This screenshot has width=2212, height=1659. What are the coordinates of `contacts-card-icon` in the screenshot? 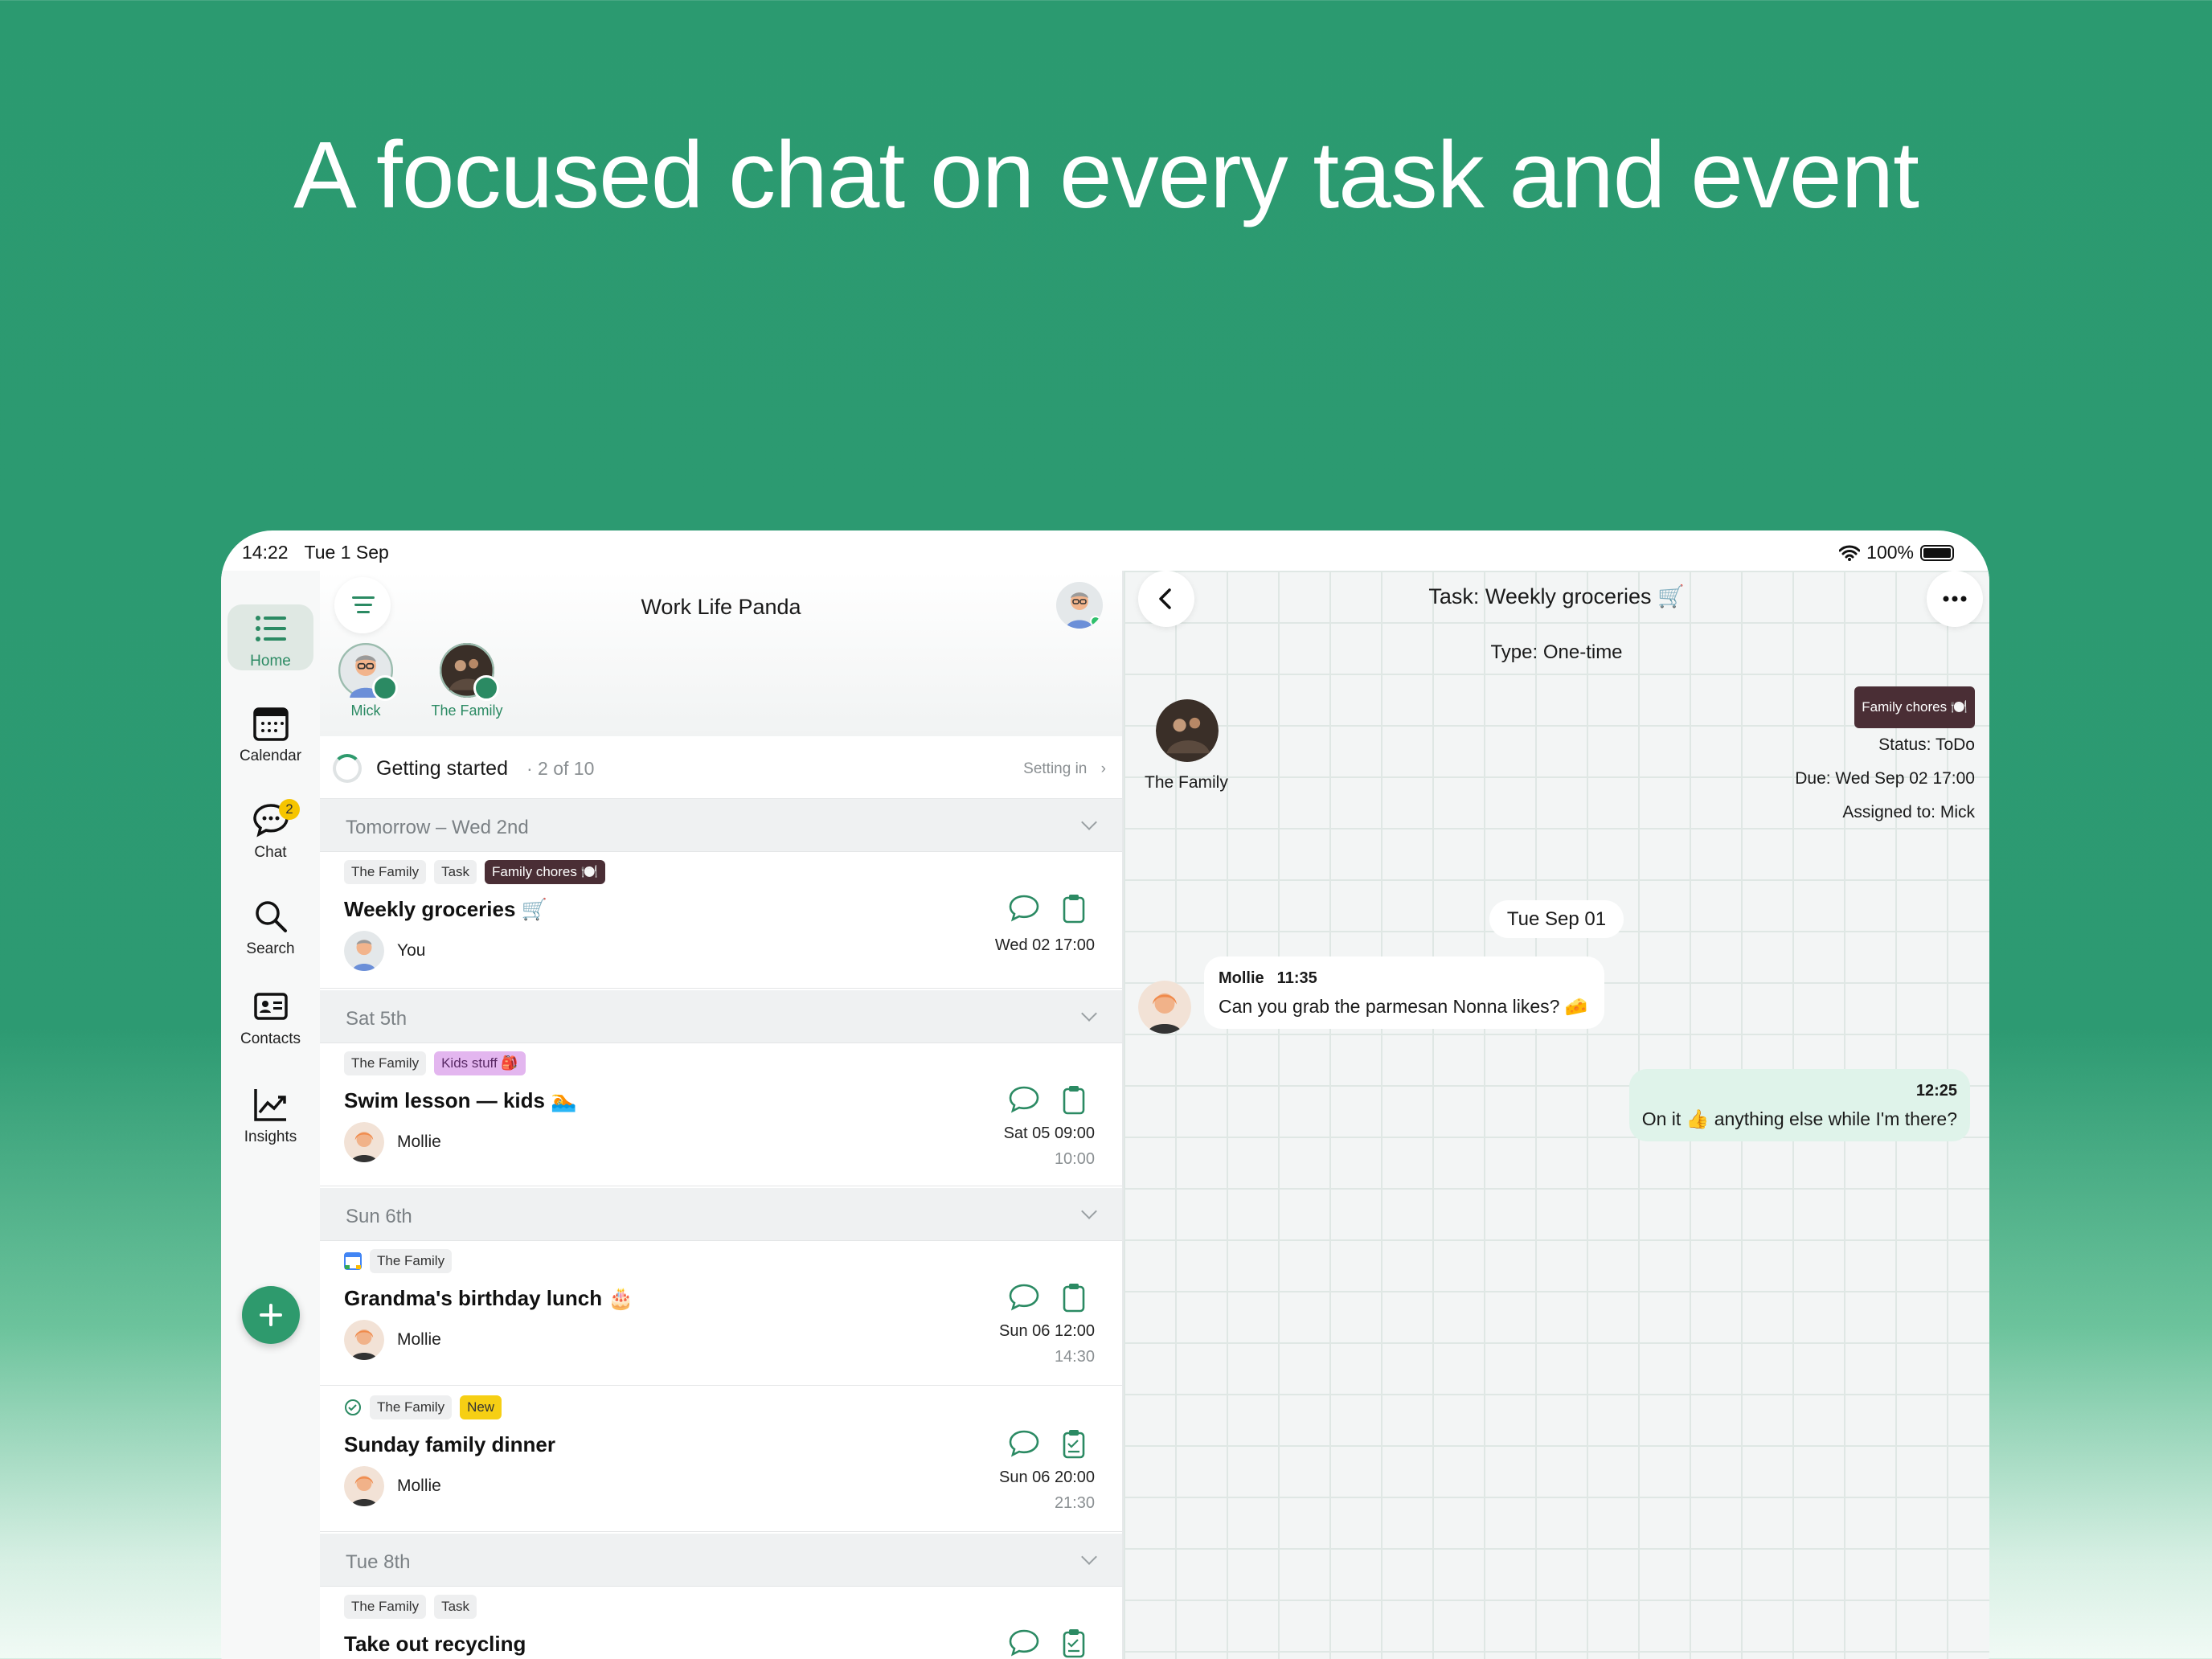 It's located at (270, 1006).